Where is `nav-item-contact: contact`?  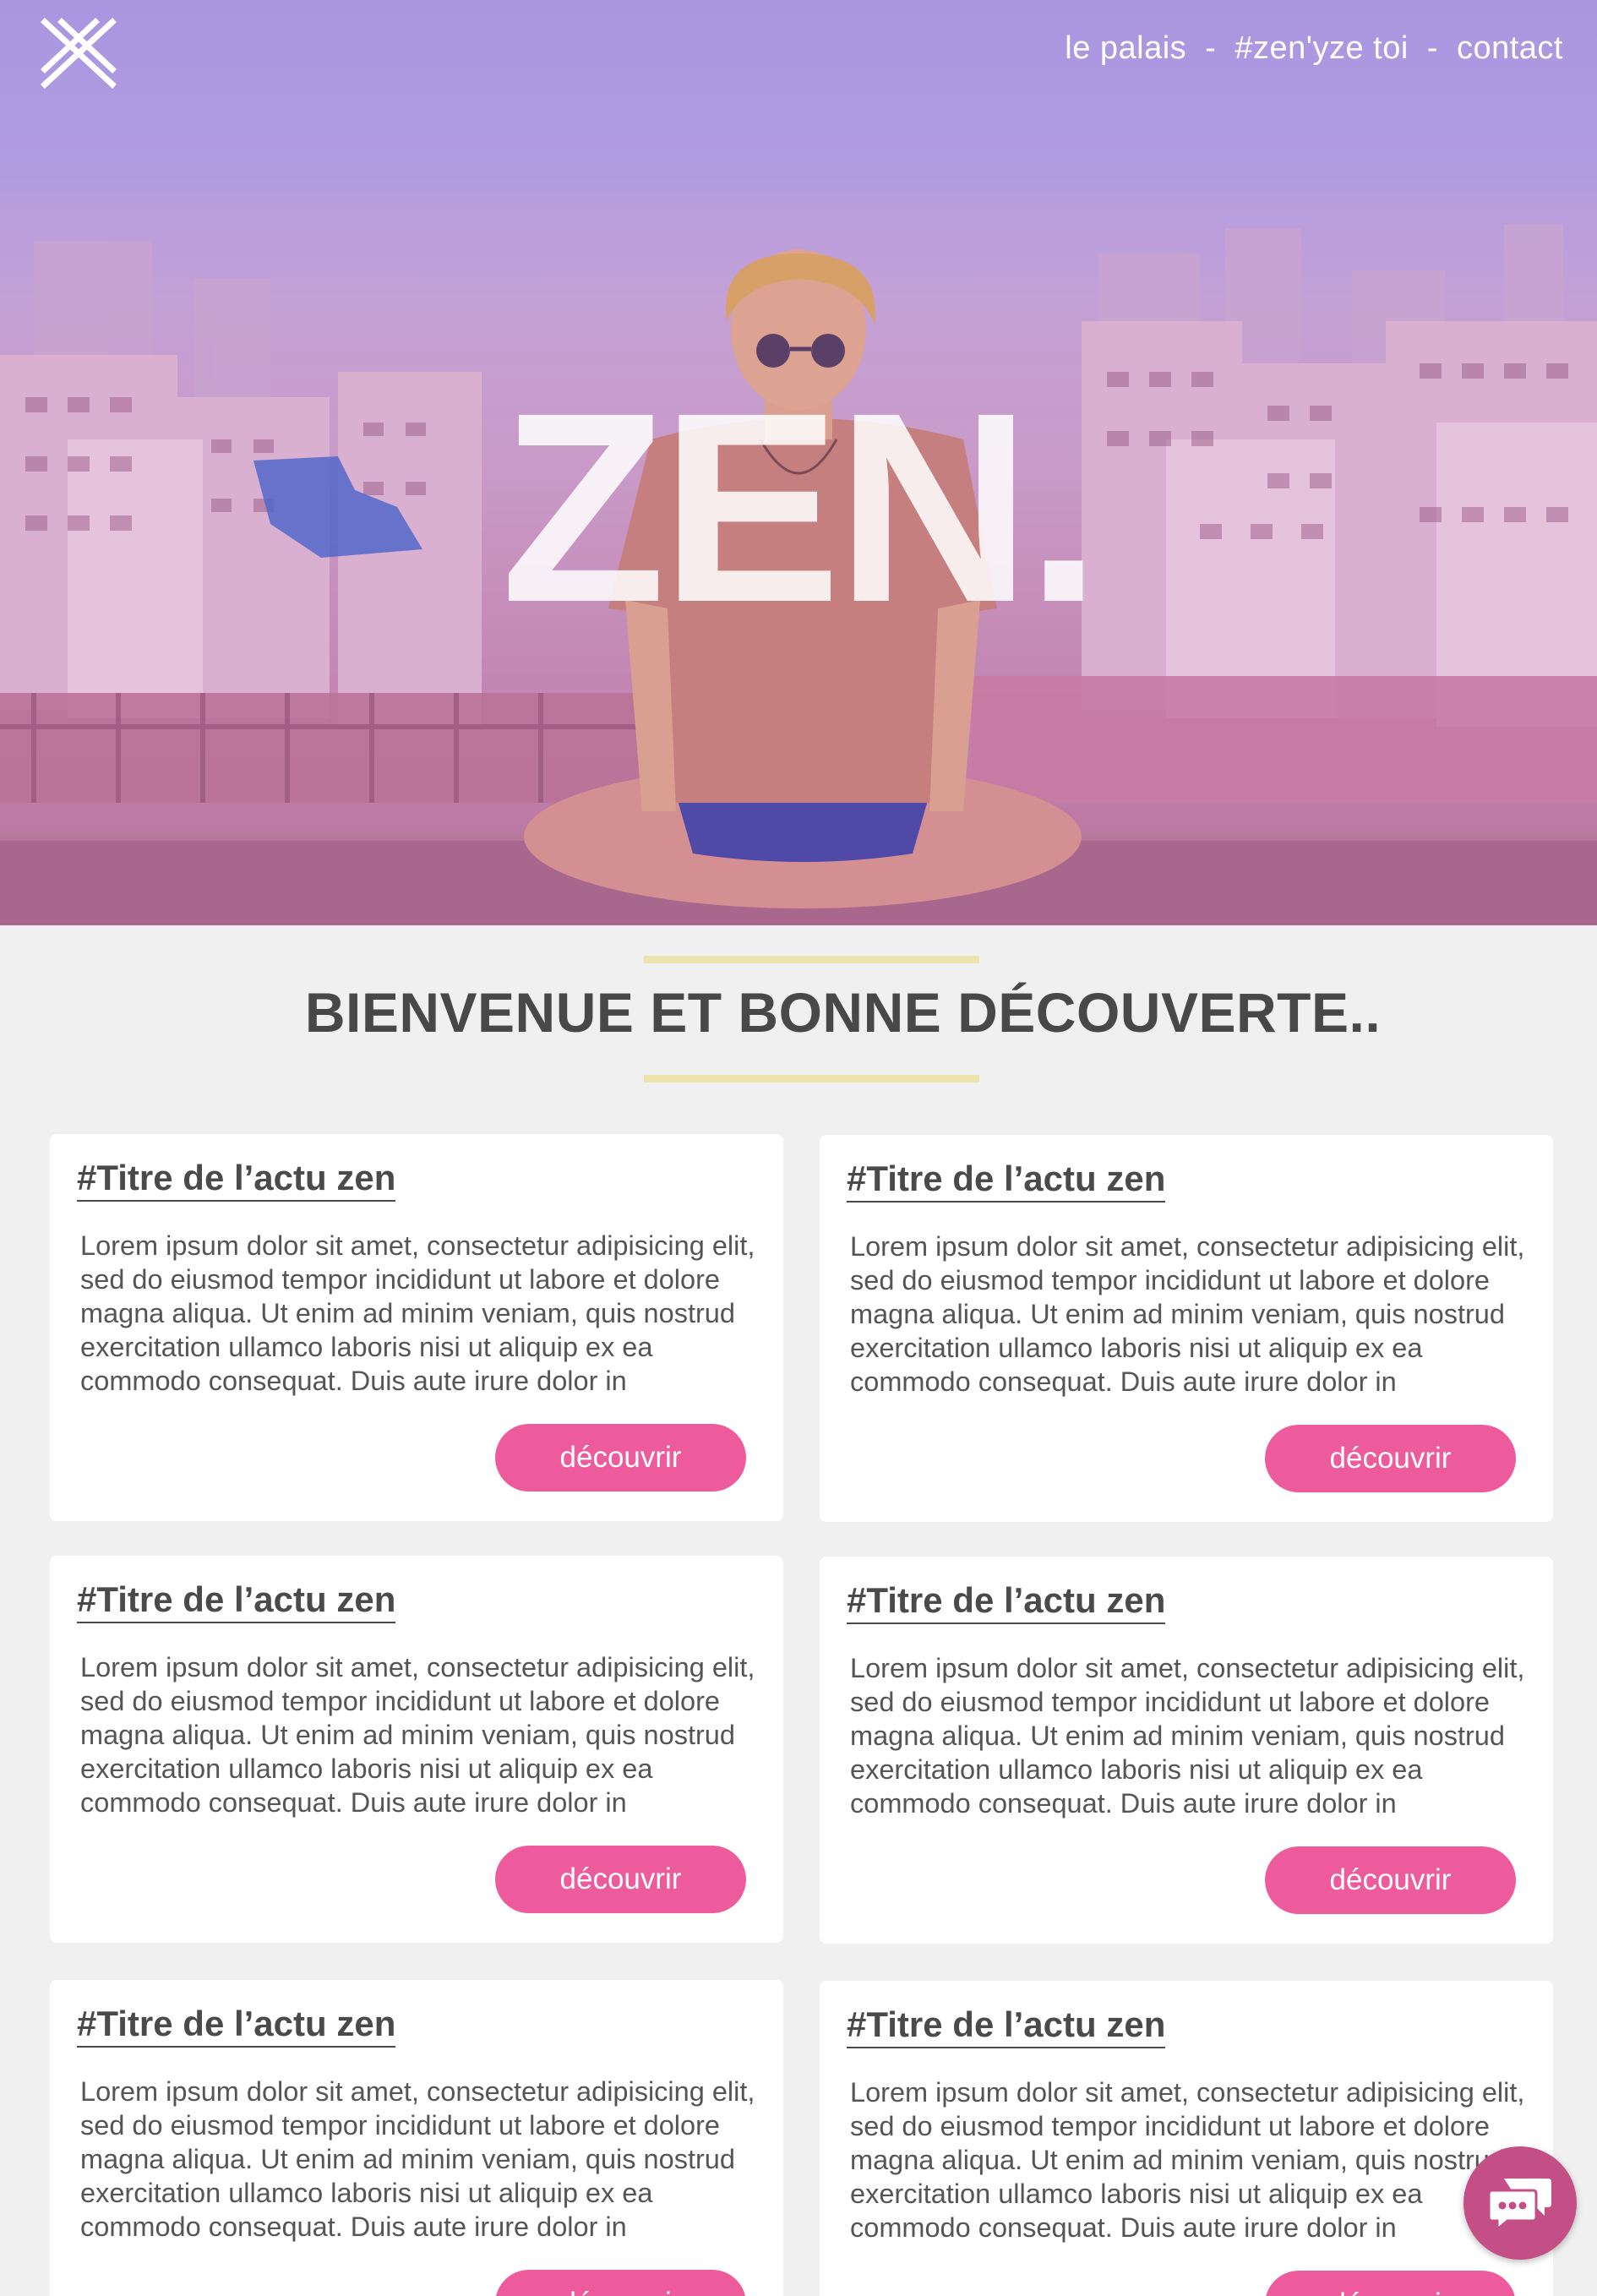
nav-item-contact: contact is located at coordinates (1510, 49).